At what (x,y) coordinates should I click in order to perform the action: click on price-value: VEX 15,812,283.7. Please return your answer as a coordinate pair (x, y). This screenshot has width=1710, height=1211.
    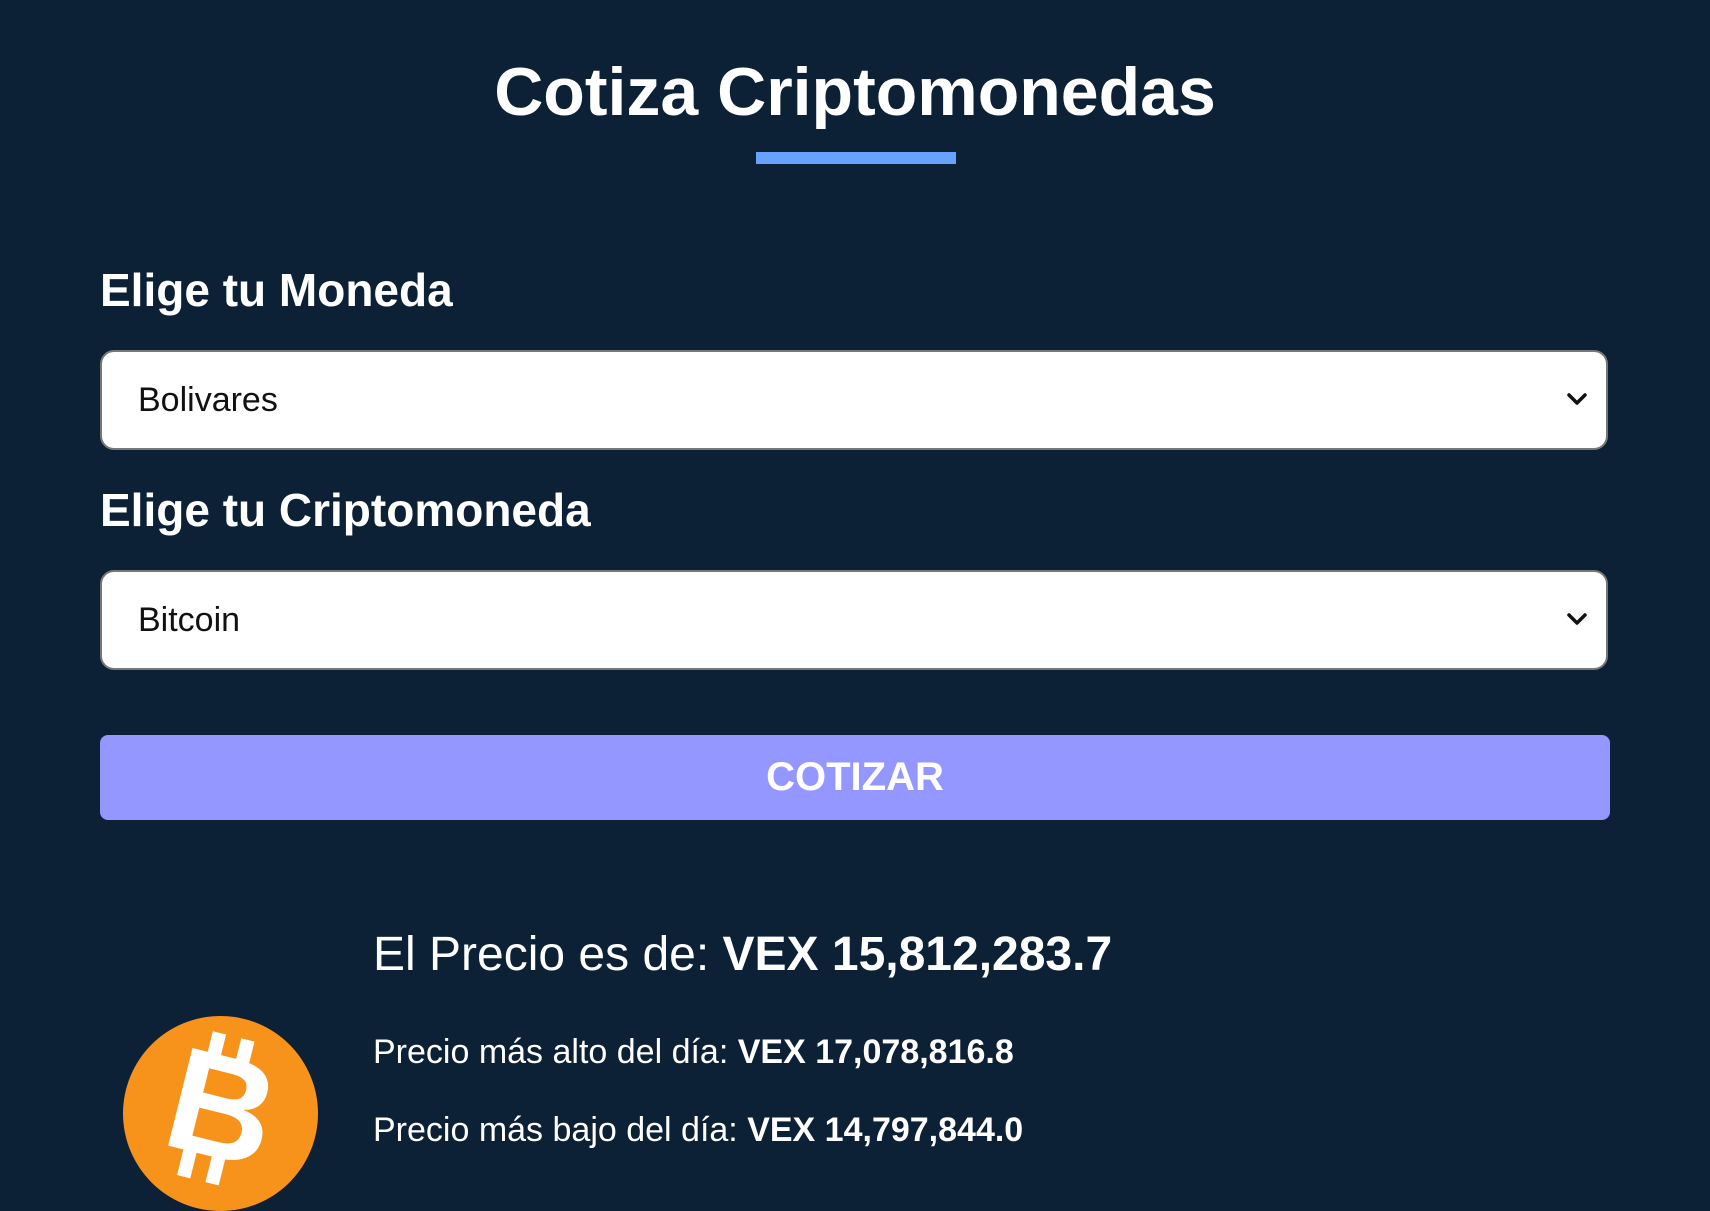
    Looking at the image, I should click on (917, 954).